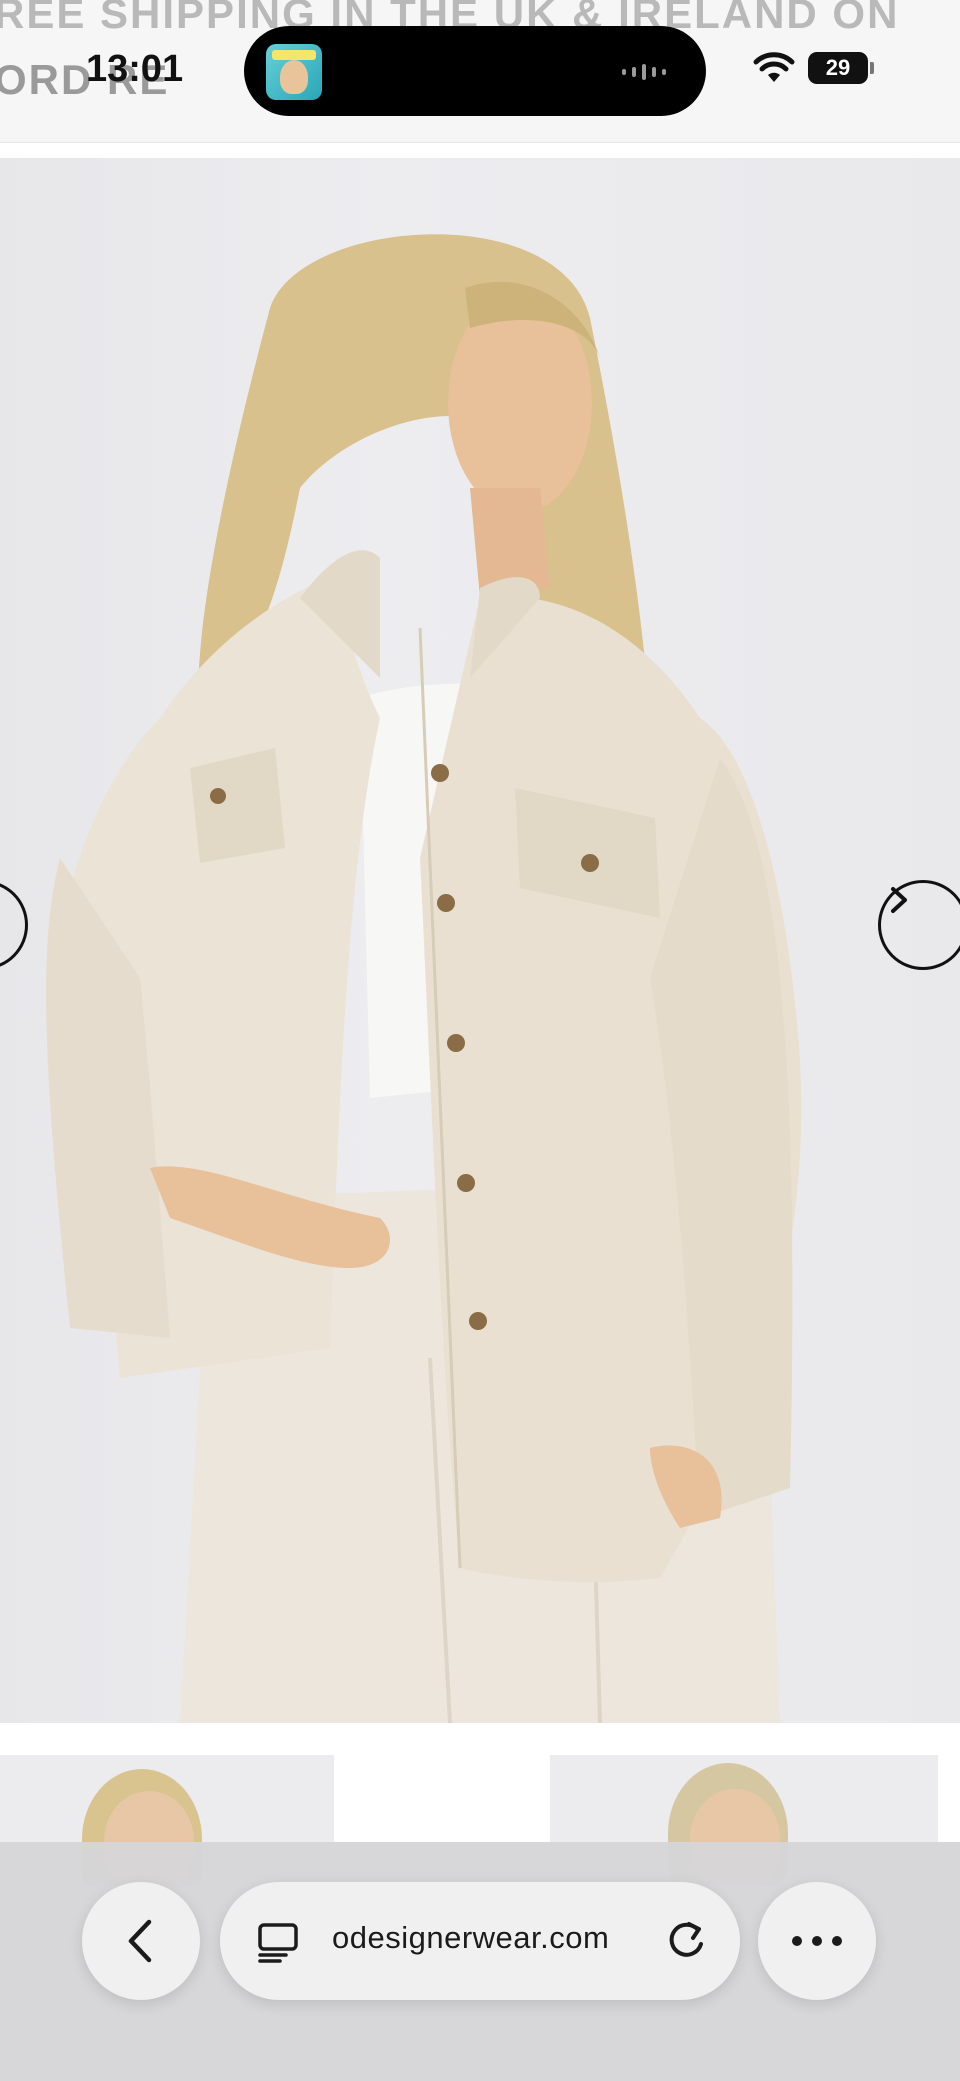 The height and width of the screenshot is (2081, 960). I want to click on dynamic-island, so click(475, 71).